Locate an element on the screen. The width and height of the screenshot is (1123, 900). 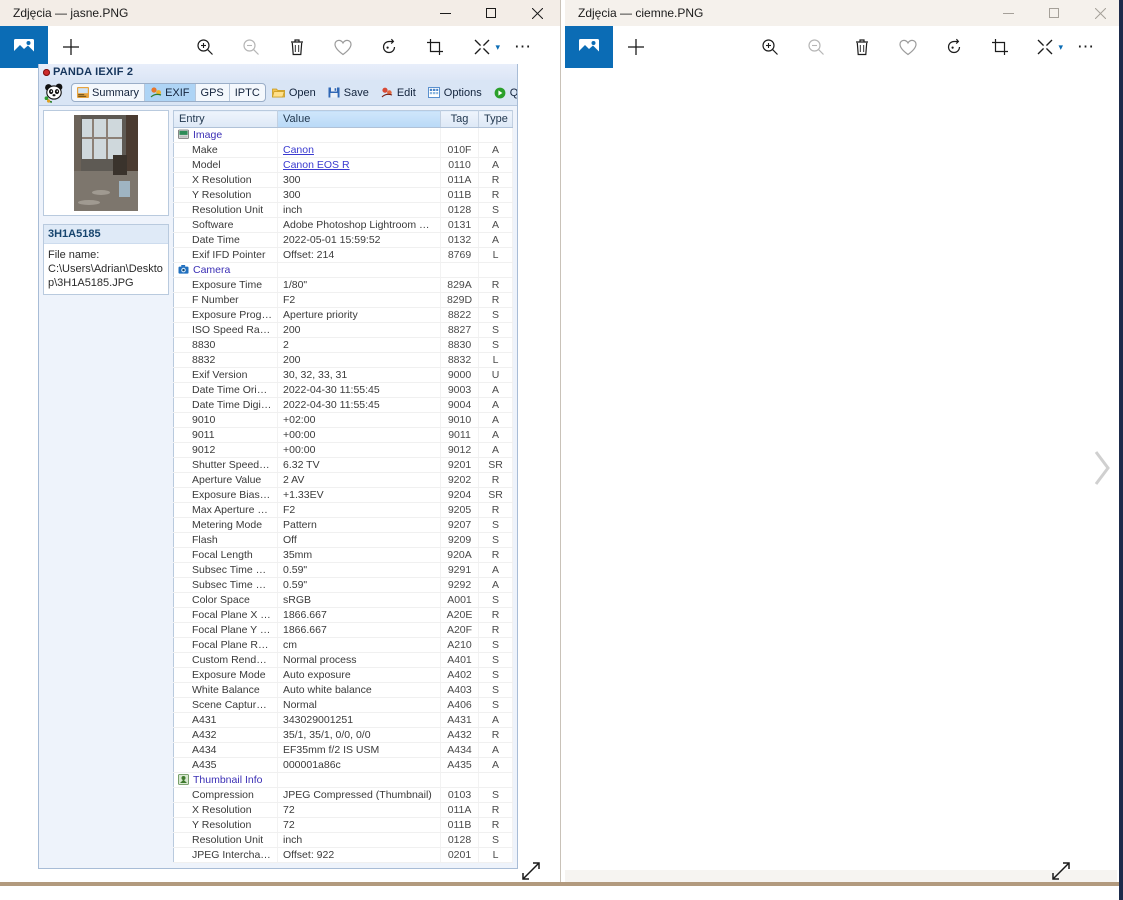
exif-group-row: Image is located at coordinates (343, 135).